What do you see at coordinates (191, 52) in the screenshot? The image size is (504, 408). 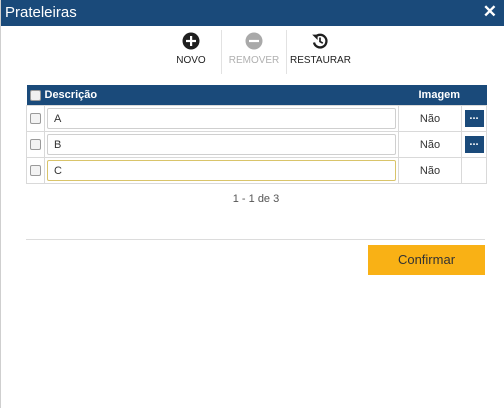 I see `new-button: NOVO` at bounding box center [191, 52].